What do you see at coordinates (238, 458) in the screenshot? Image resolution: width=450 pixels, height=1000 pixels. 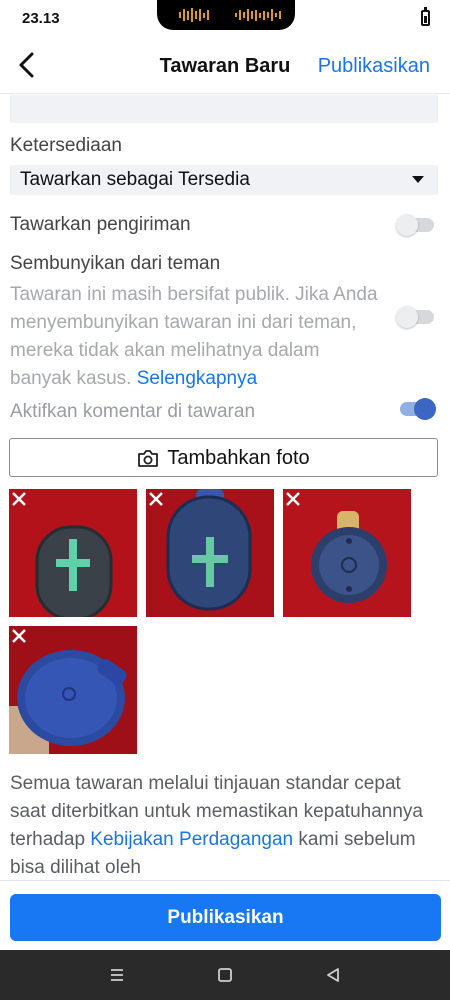 I see `add-photo-label: Tambahkan foto` at bounding box center [238, 458].